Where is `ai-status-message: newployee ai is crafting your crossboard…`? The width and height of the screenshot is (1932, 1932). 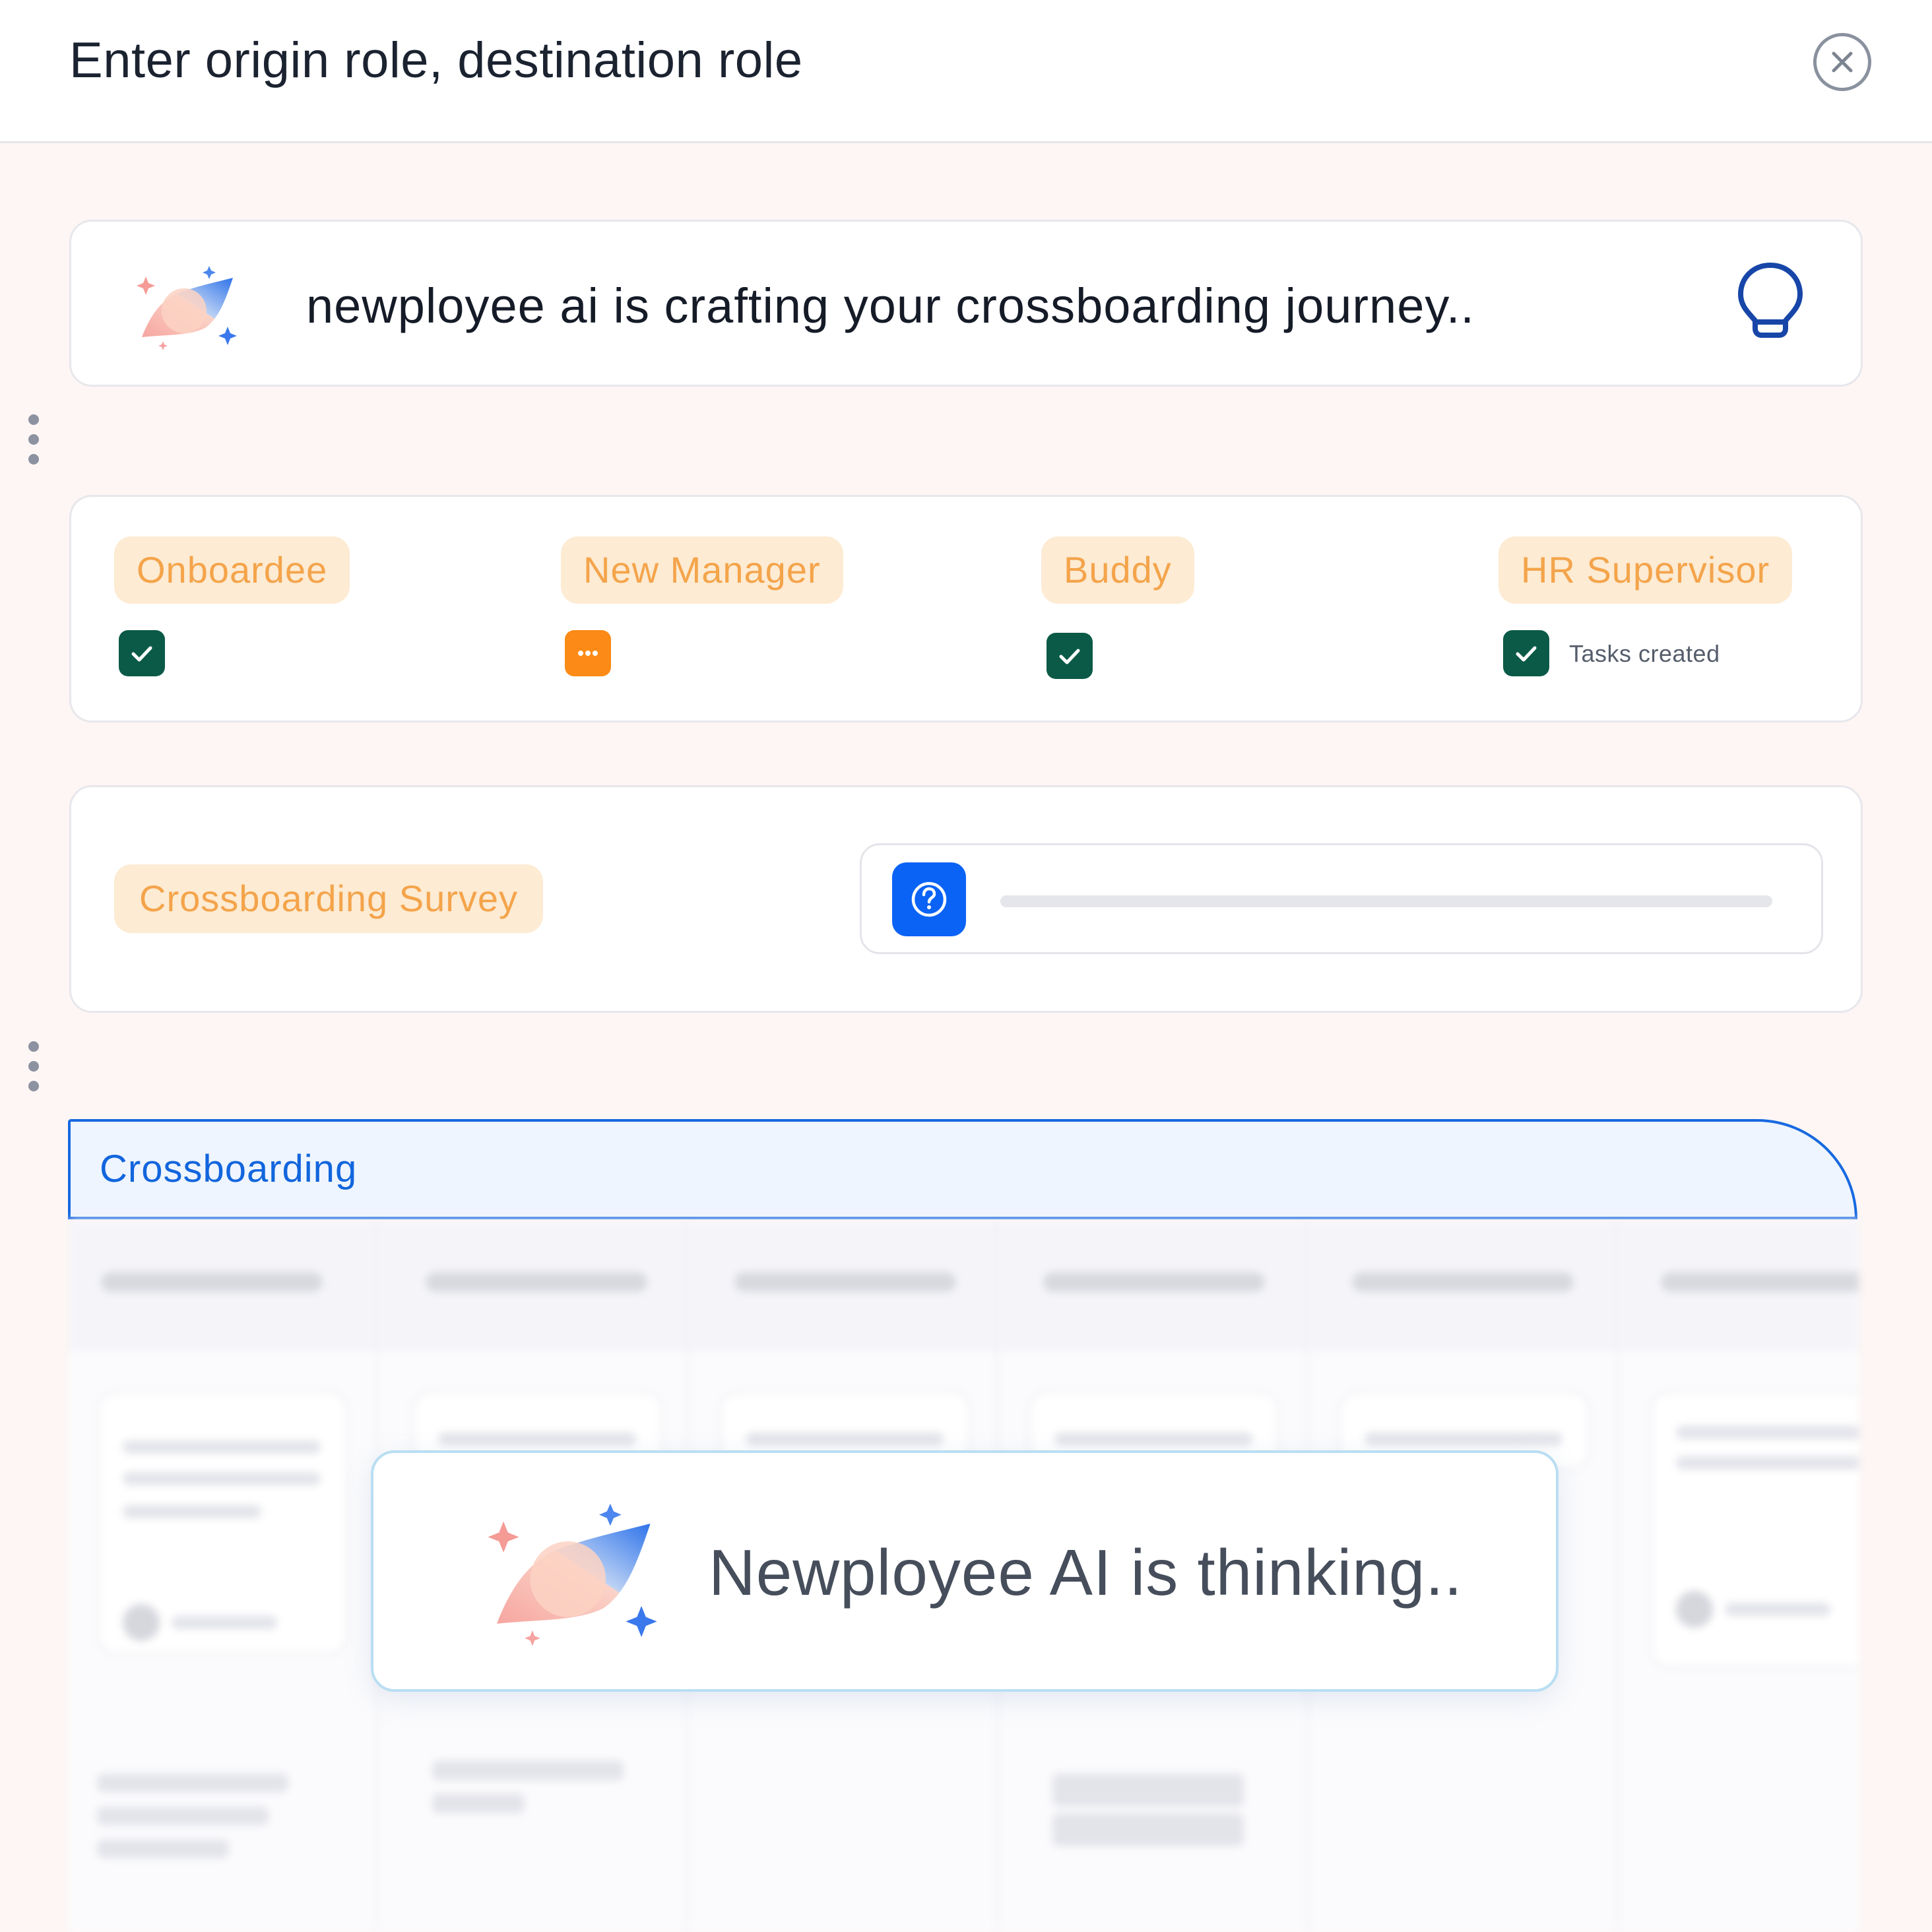
ai-status-message: newployee ai is crafting your crossboard… is located at coordinates (890, 305).